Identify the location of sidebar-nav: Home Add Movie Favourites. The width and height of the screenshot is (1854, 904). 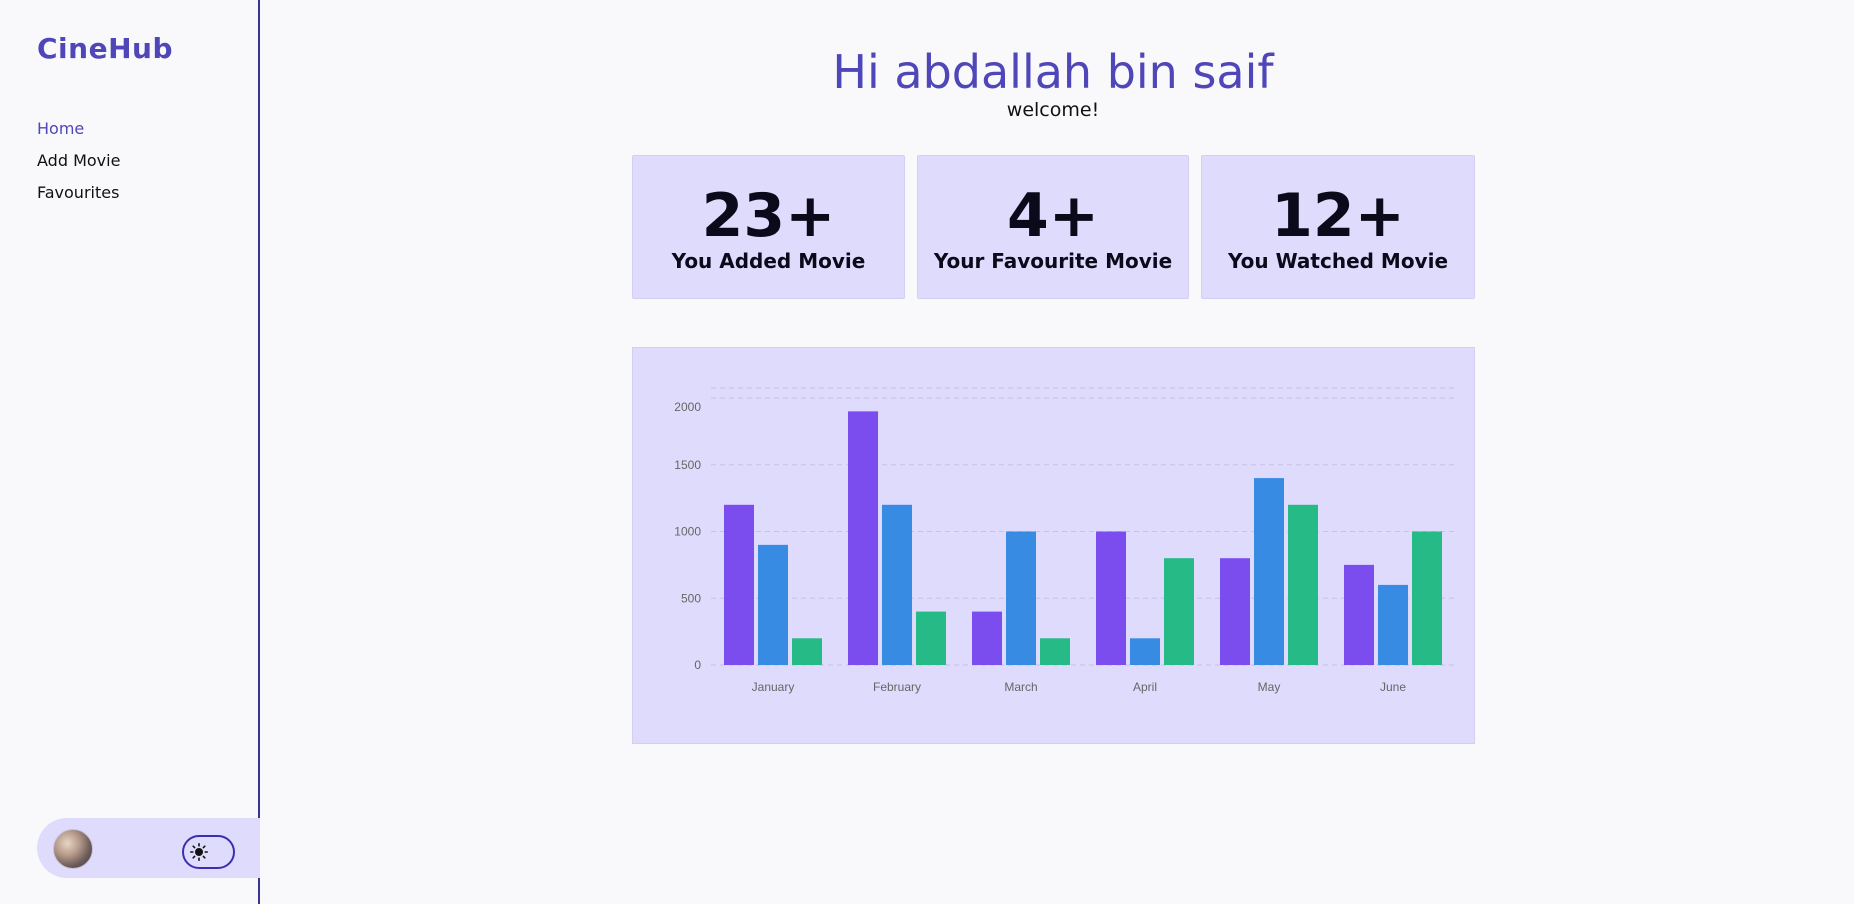
(78, 166).